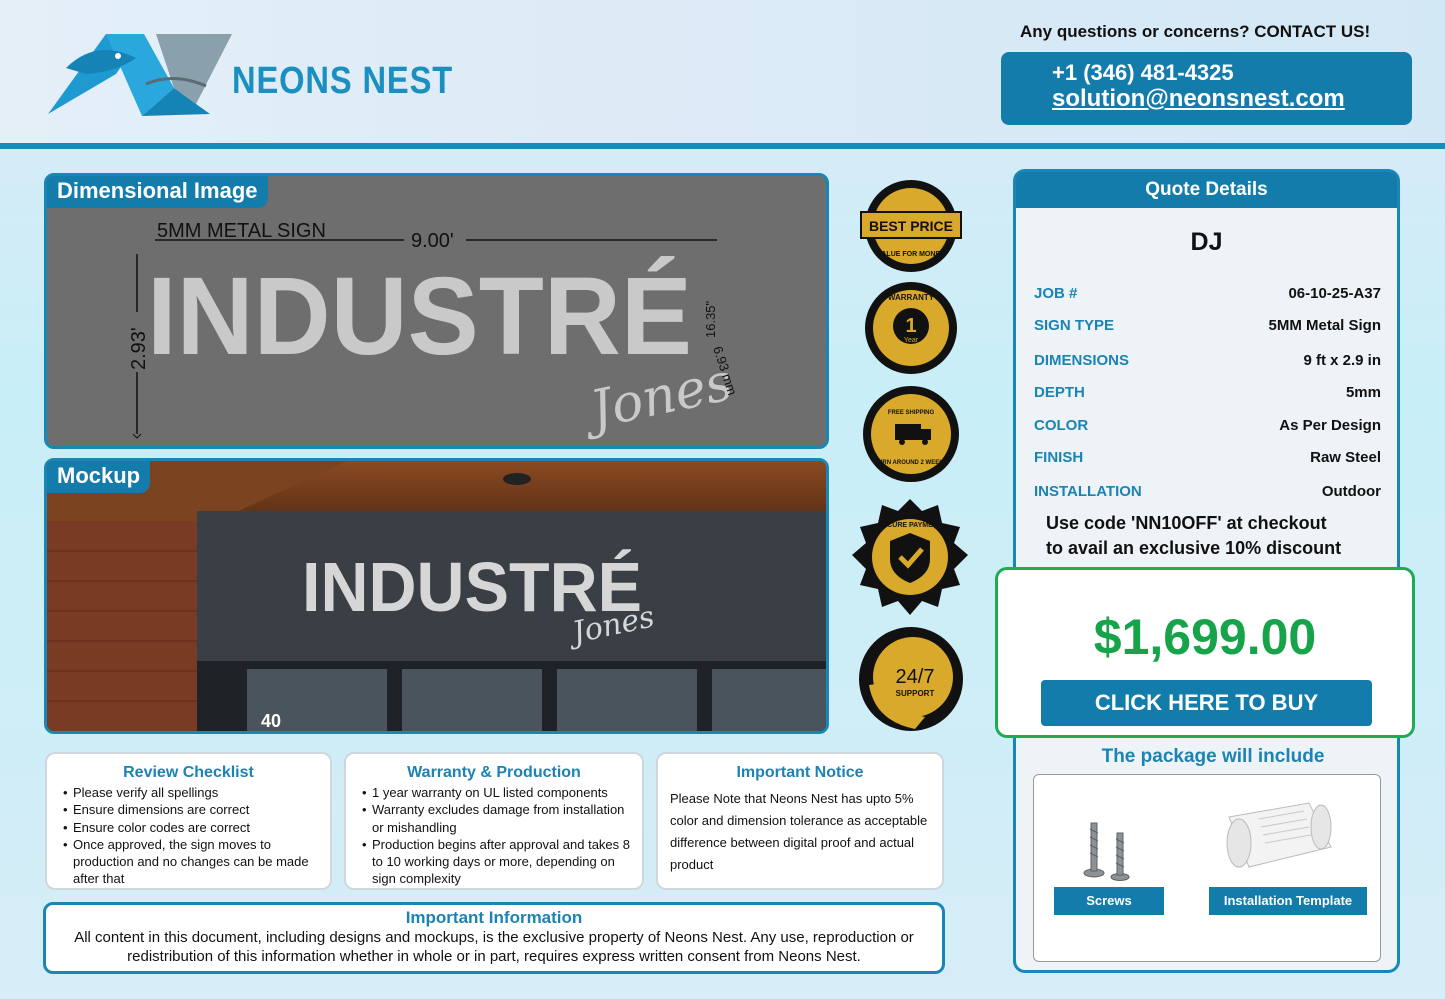 Image resolution: width=1445 pixels, height=999 pixels. I want to click on price: $1,699.00, so click(1205, 637).